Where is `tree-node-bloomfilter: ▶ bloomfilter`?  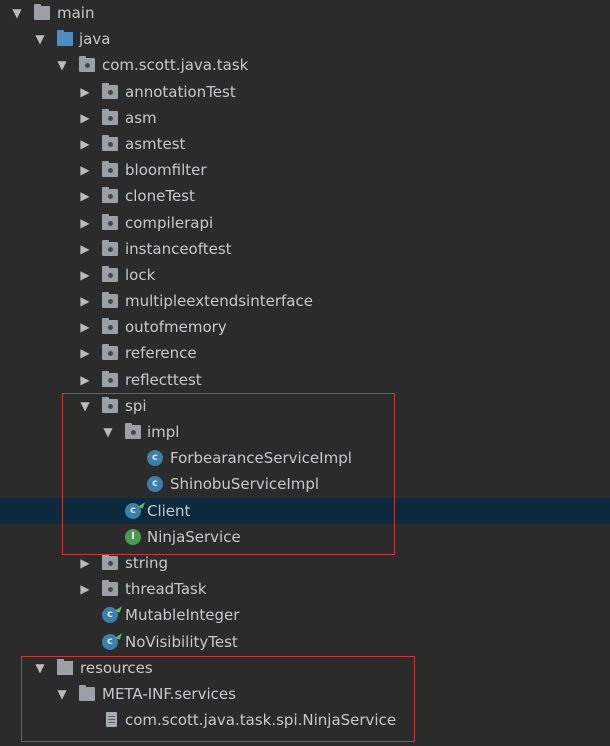 tree-node-bloomfilter: ▶ bloomfilter is located at coordinates (305, 170).